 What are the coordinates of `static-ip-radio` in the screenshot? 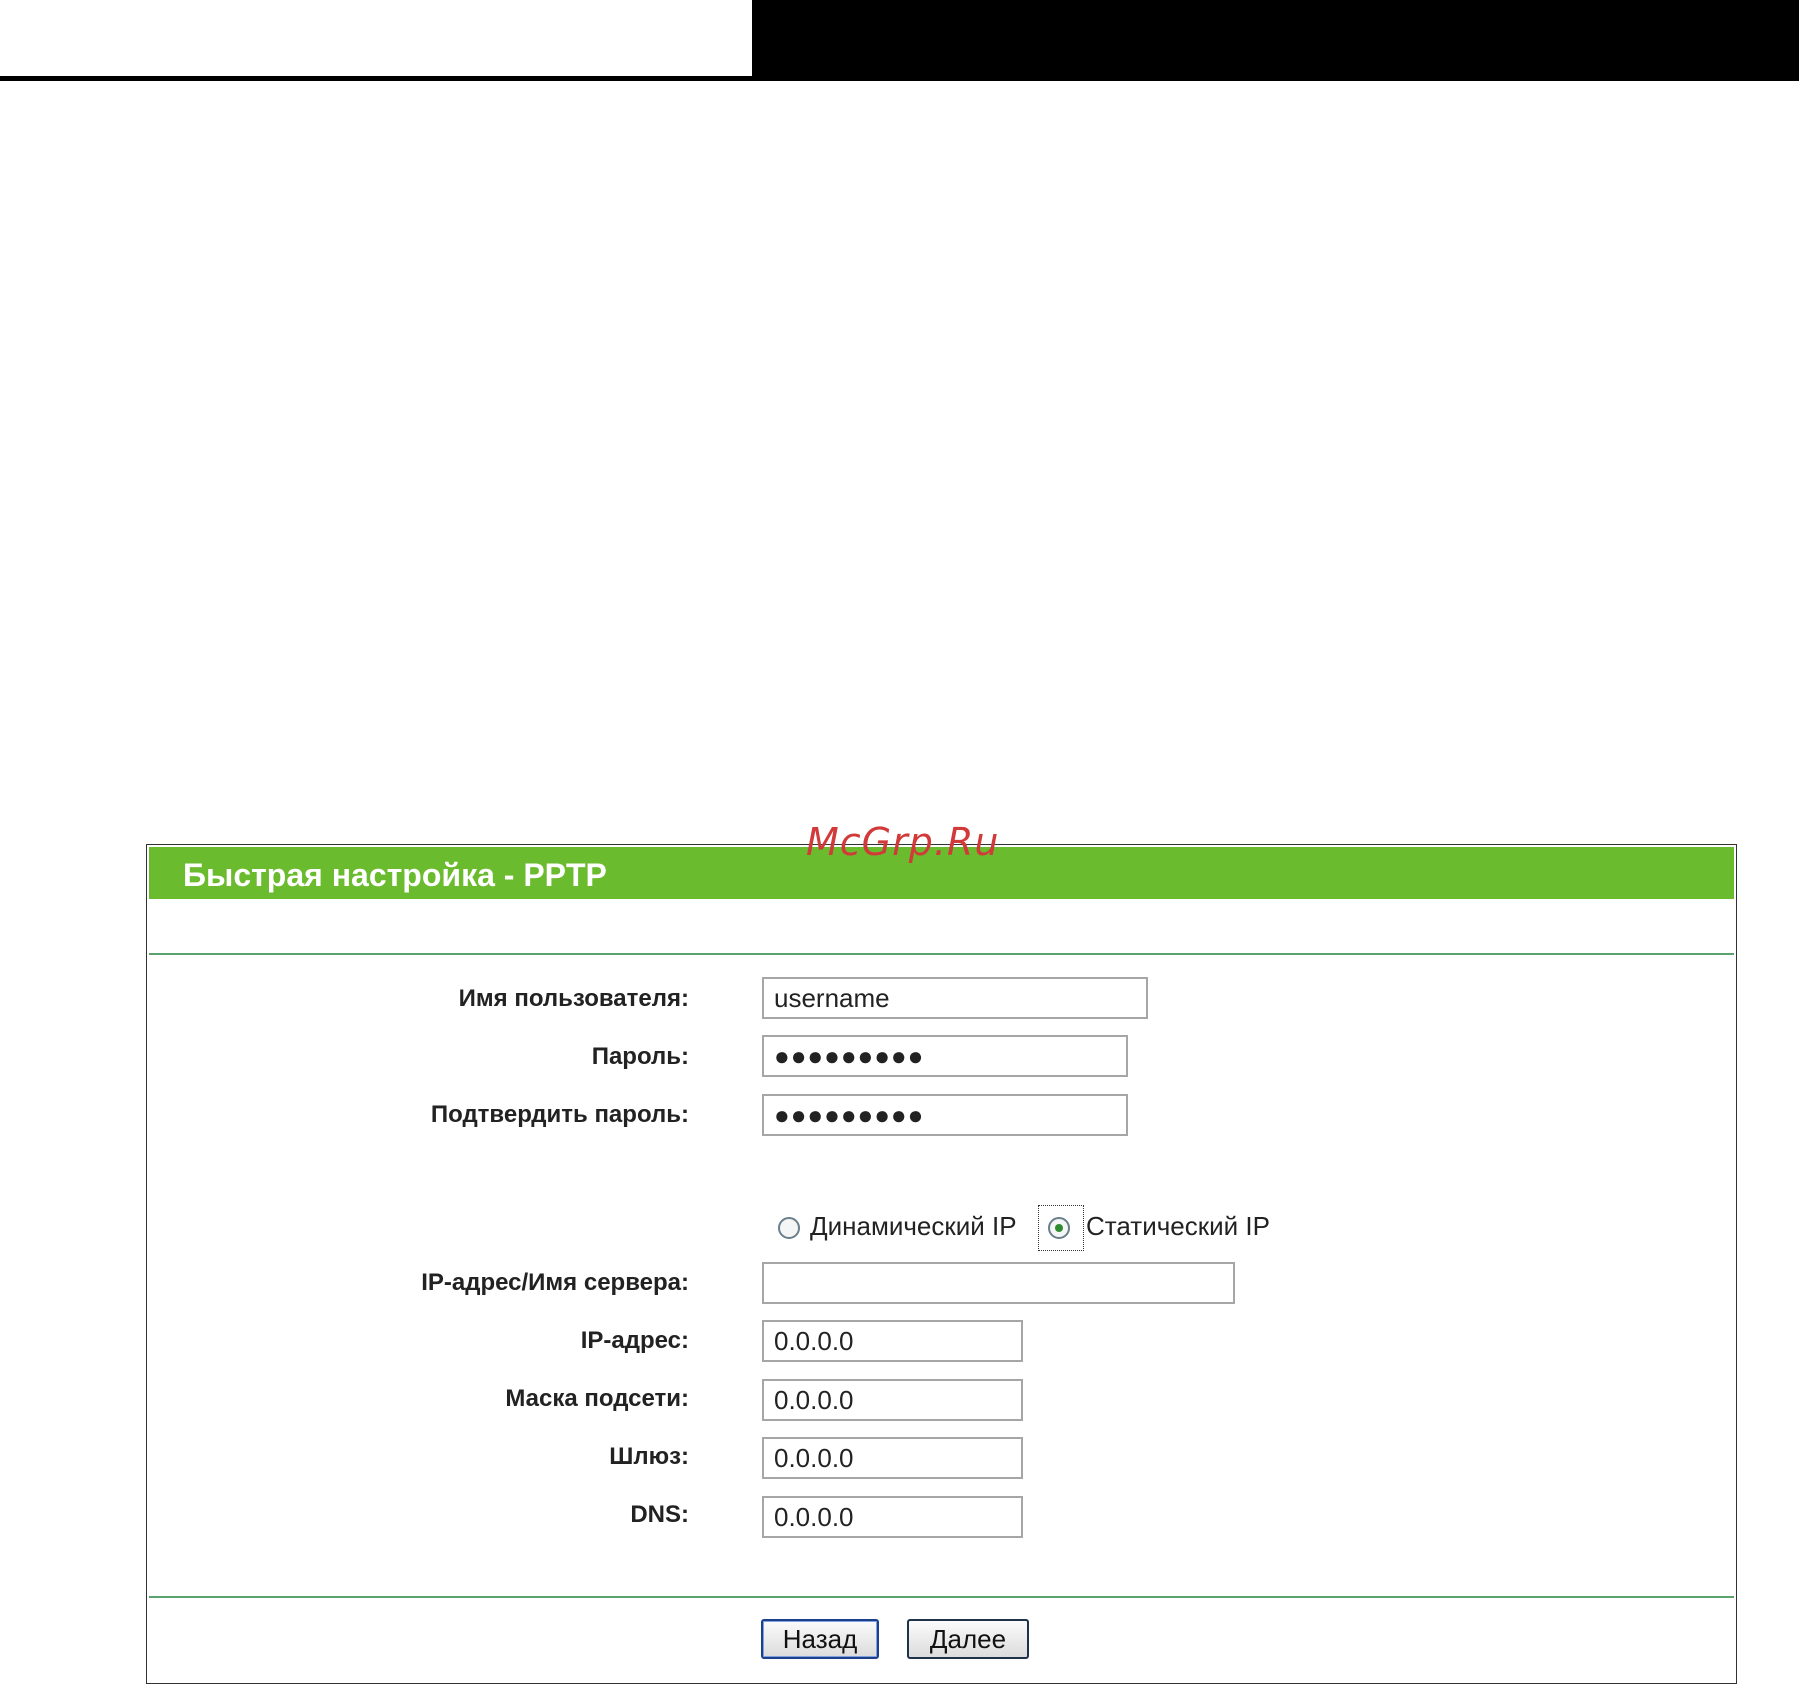 It's located at (1059, 1228).